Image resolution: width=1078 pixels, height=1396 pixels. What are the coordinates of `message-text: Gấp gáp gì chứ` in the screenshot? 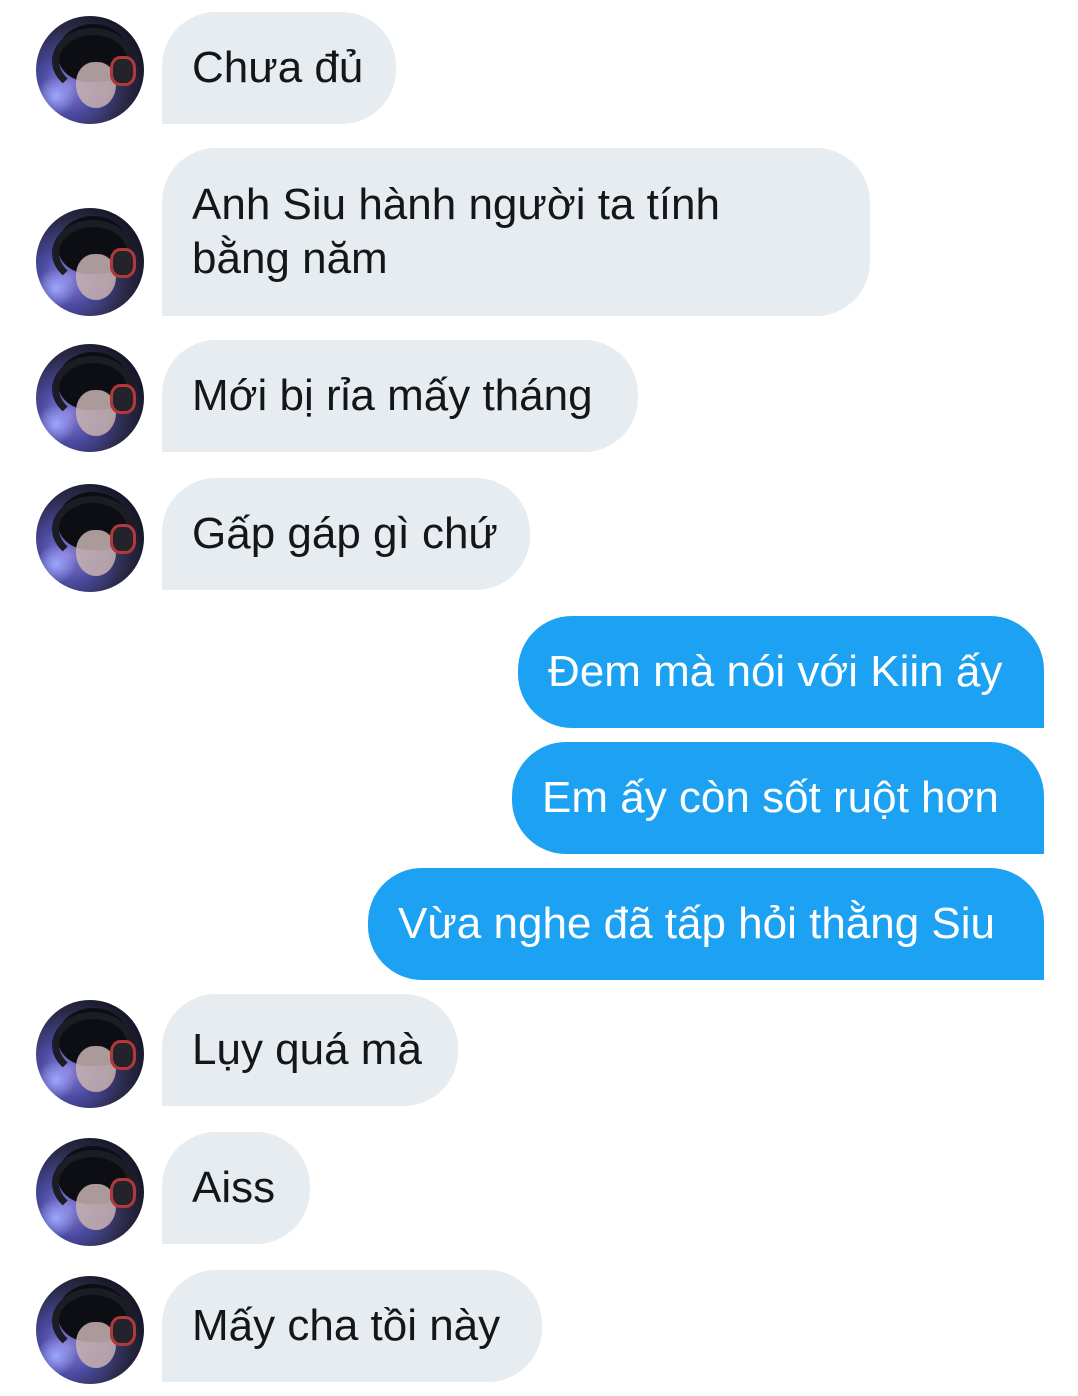 It's located at (345, 533).